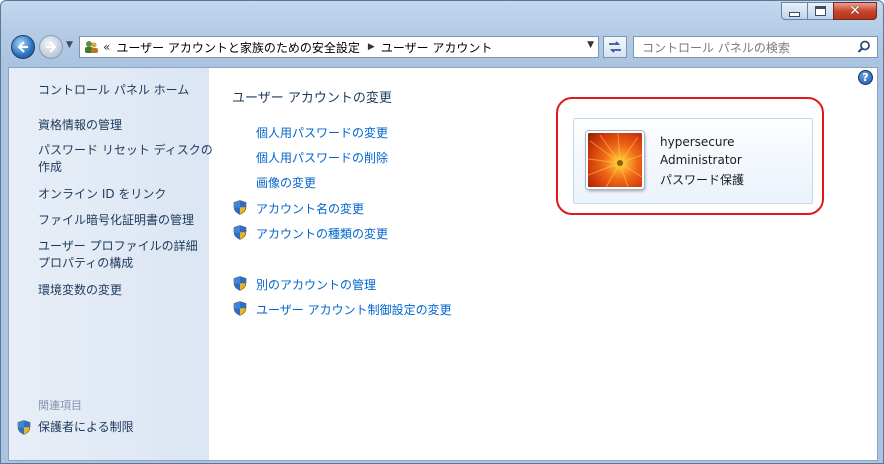 The image size is (884, 464). What do you see at coordinates (122, 255) in the screenshot?
I see `sidebar-link-profile-properties: ユーザー プロファイルの詳細プロパティの構成` at bounding box center [122, 255].